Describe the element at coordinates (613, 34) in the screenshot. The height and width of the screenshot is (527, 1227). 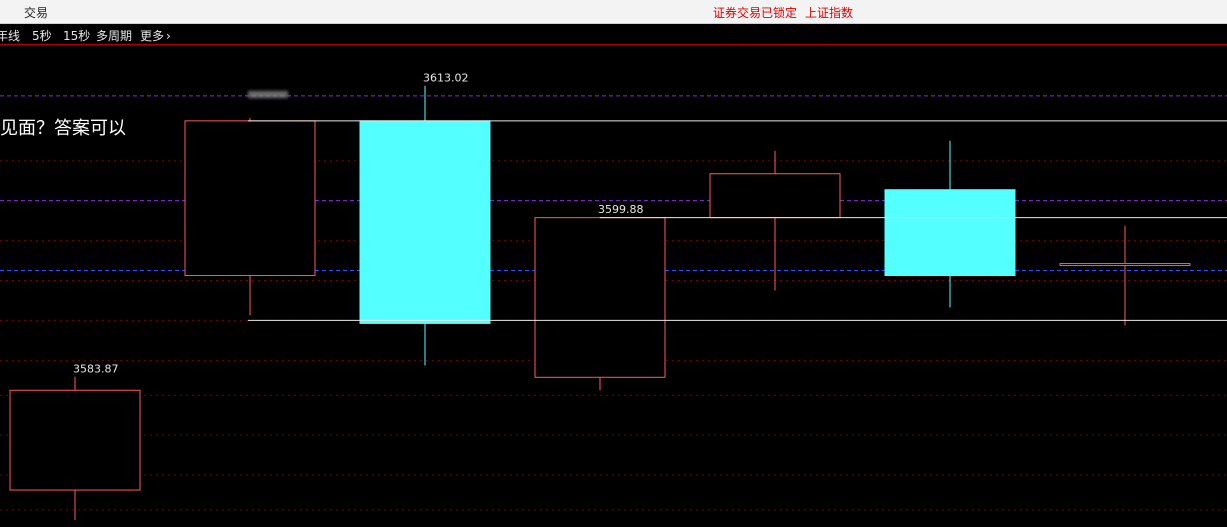
I see `period-toolbar: 年线 5秒 15秒 多周期 更多 ›` at that location.